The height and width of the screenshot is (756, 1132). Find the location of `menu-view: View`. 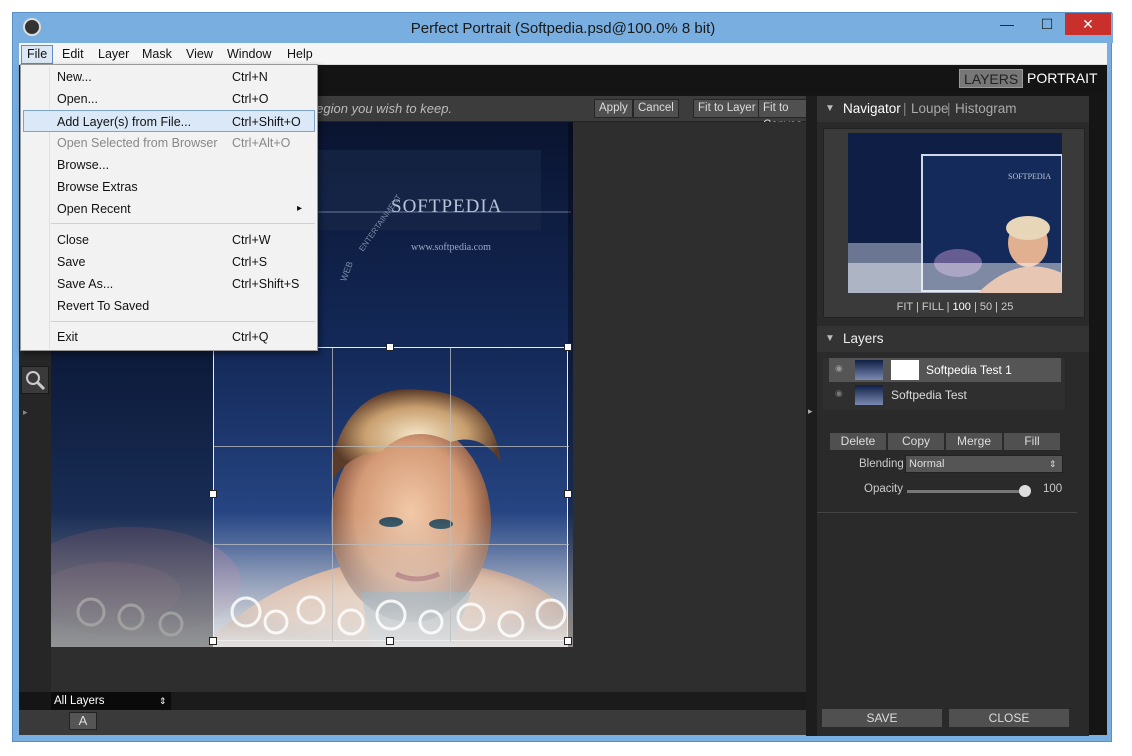

menu-view: View is located at coordinates (199, 54).